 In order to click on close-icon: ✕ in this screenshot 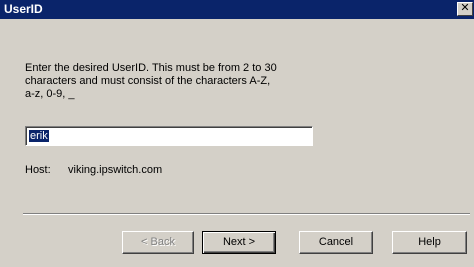, I will do `click(465, 8)`.